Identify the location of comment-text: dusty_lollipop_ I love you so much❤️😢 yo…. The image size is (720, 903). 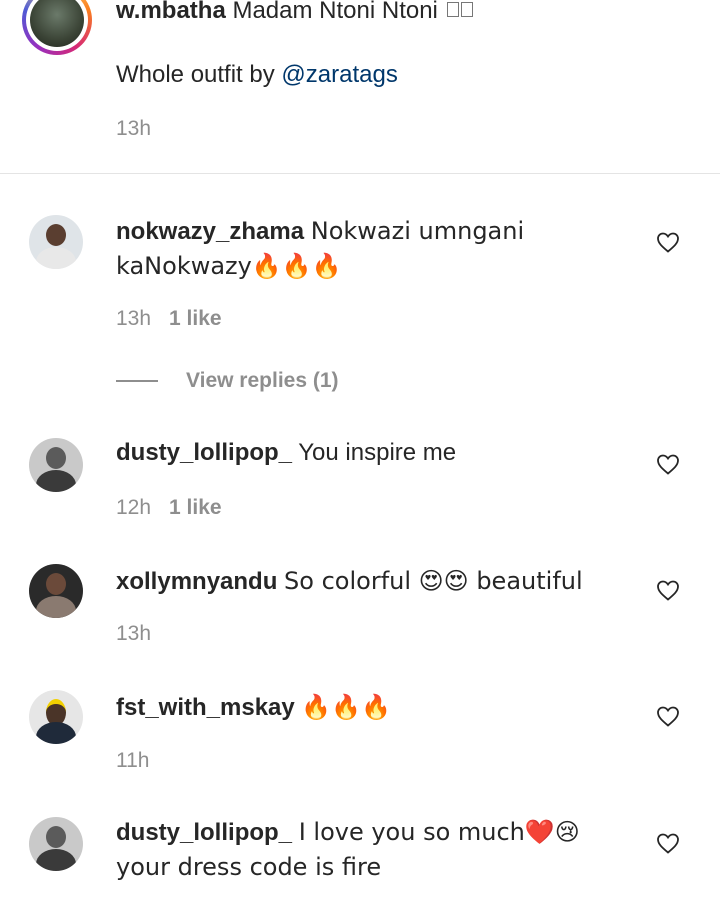
(376, 850).